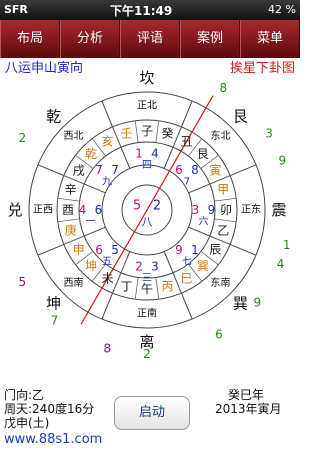 This screenshot has height=450, width=320. Describe the element at coordinates (147, 278) in the screenshot. I see `period-star-3: 三` at that location.